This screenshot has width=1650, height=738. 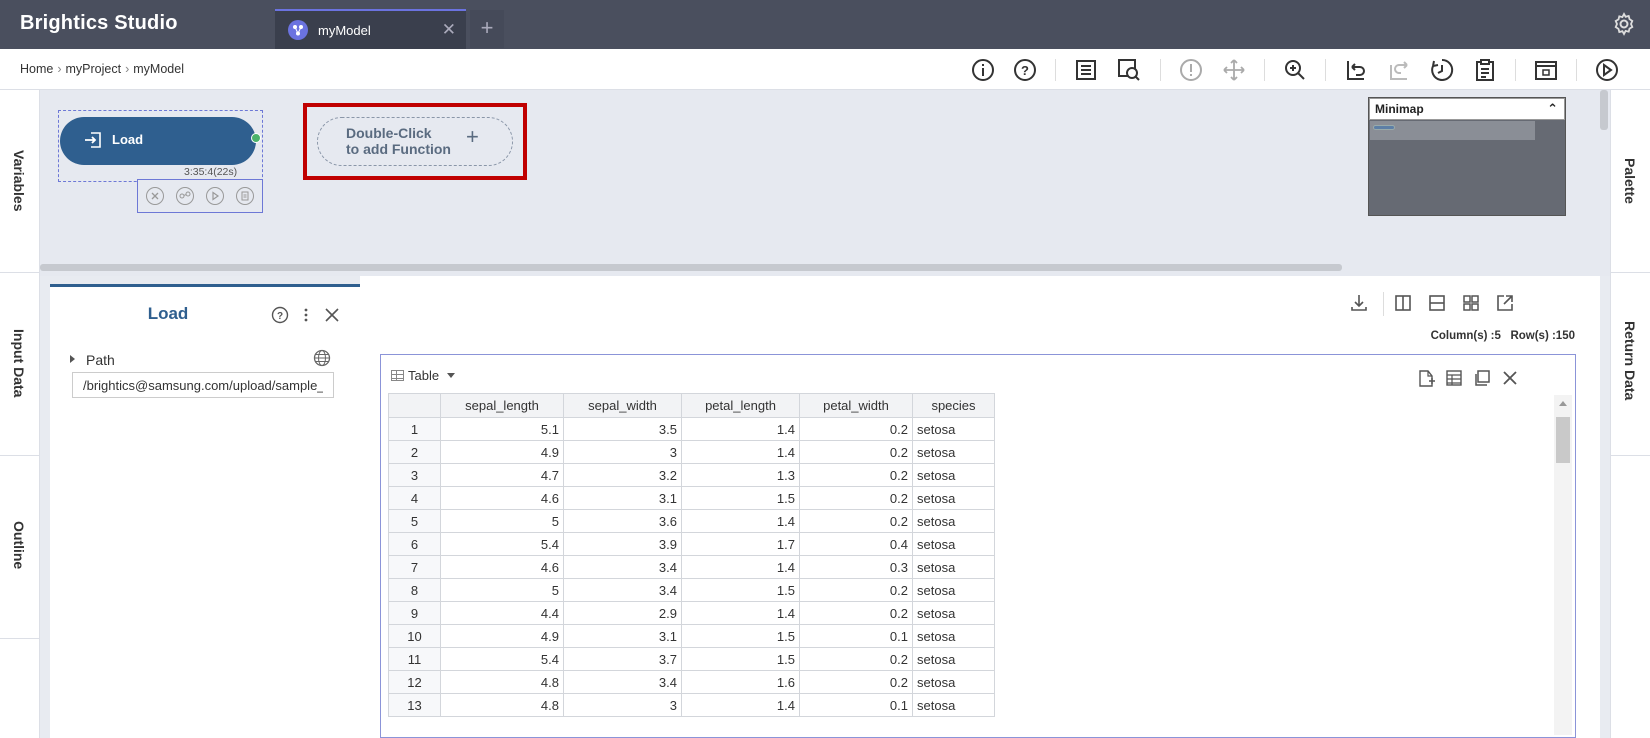 I want to click on caret-right-icon, so click(x=72, y=359).